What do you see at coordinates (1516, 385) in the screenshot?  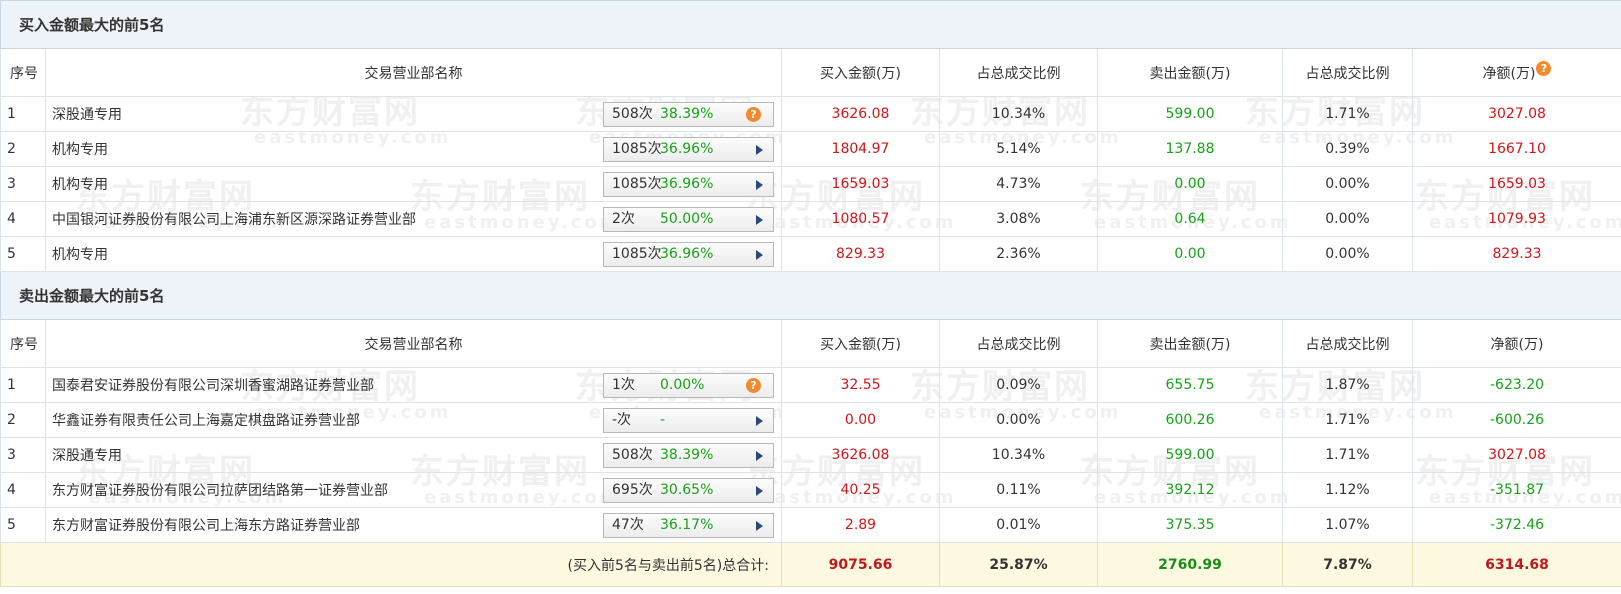 I see `net-amount: -623.20` at bounding box center [1516, 385].